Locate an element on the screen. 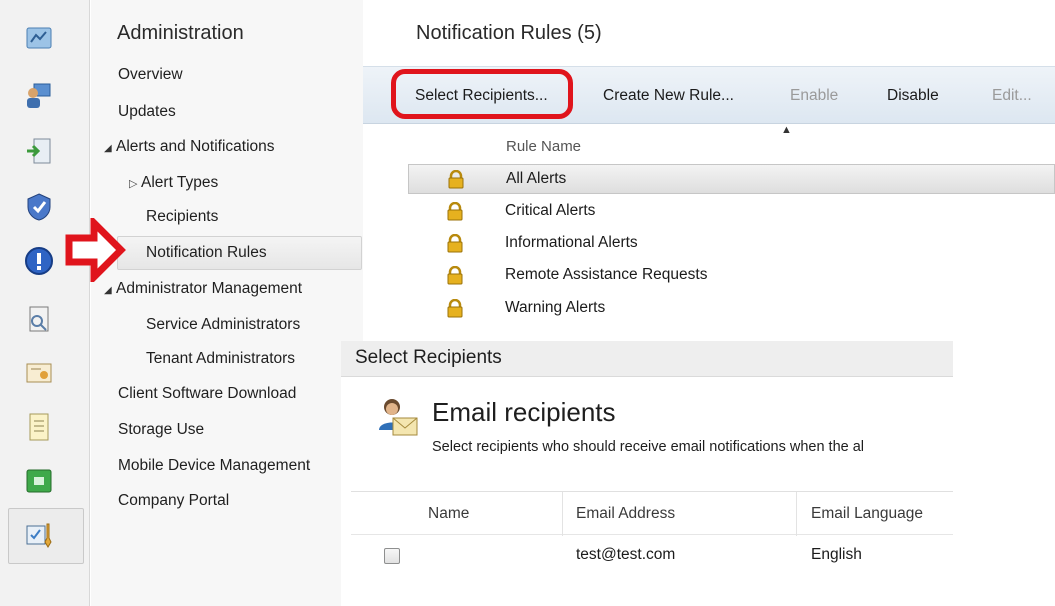 The image size is (1055, 606). nav-item-label: Tenant Administrators is located at coordinates (221, 358).